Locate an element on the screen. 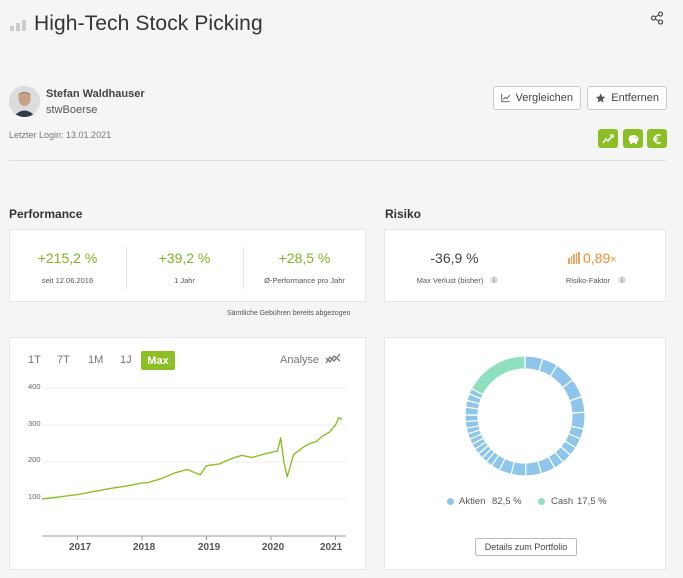  legend-value-aktien: 82,5 % is located at coordinates (507, 501).